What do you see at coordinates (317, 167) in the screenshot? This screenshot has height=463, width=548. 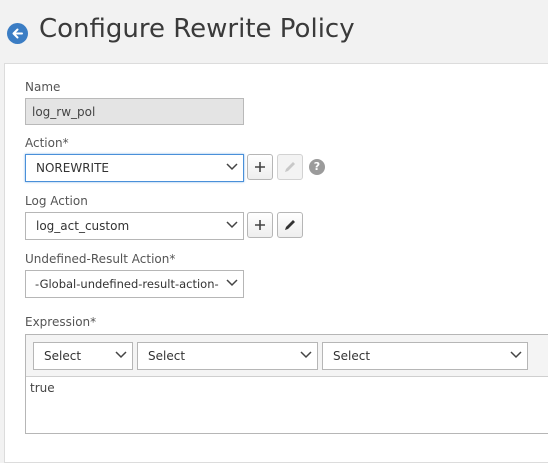 I see `help-icon: ?` at bounding box center [317, 167].